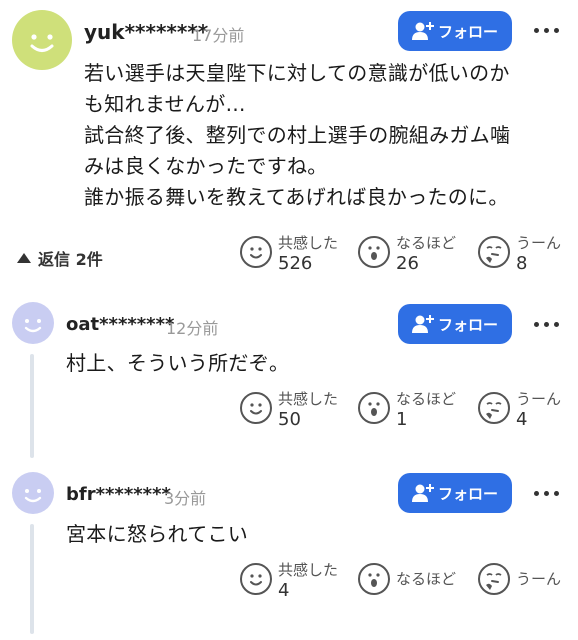 This screenshot has width=578, height=640. I want to click on reaction-agree: 共感した 526, so click(289, 255).